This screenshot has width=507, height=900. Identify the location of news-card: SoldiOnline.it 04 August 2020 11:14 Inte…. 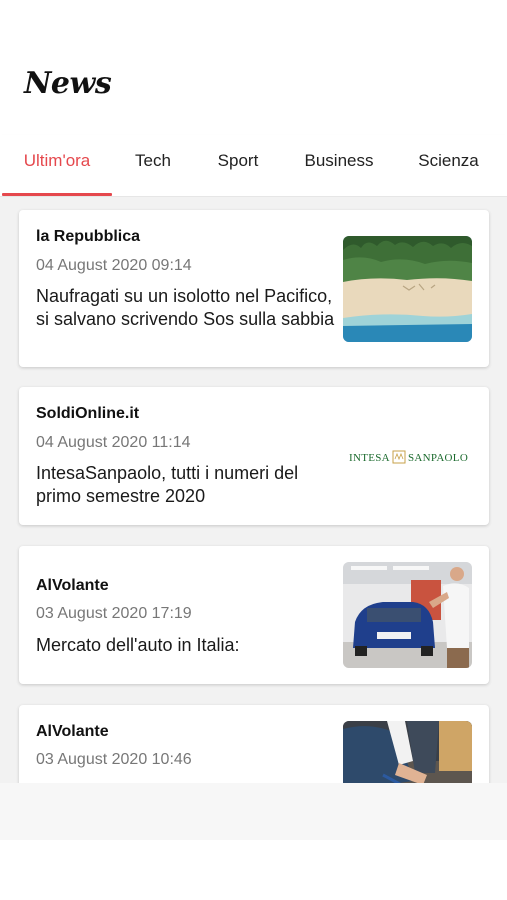
(254, 456).